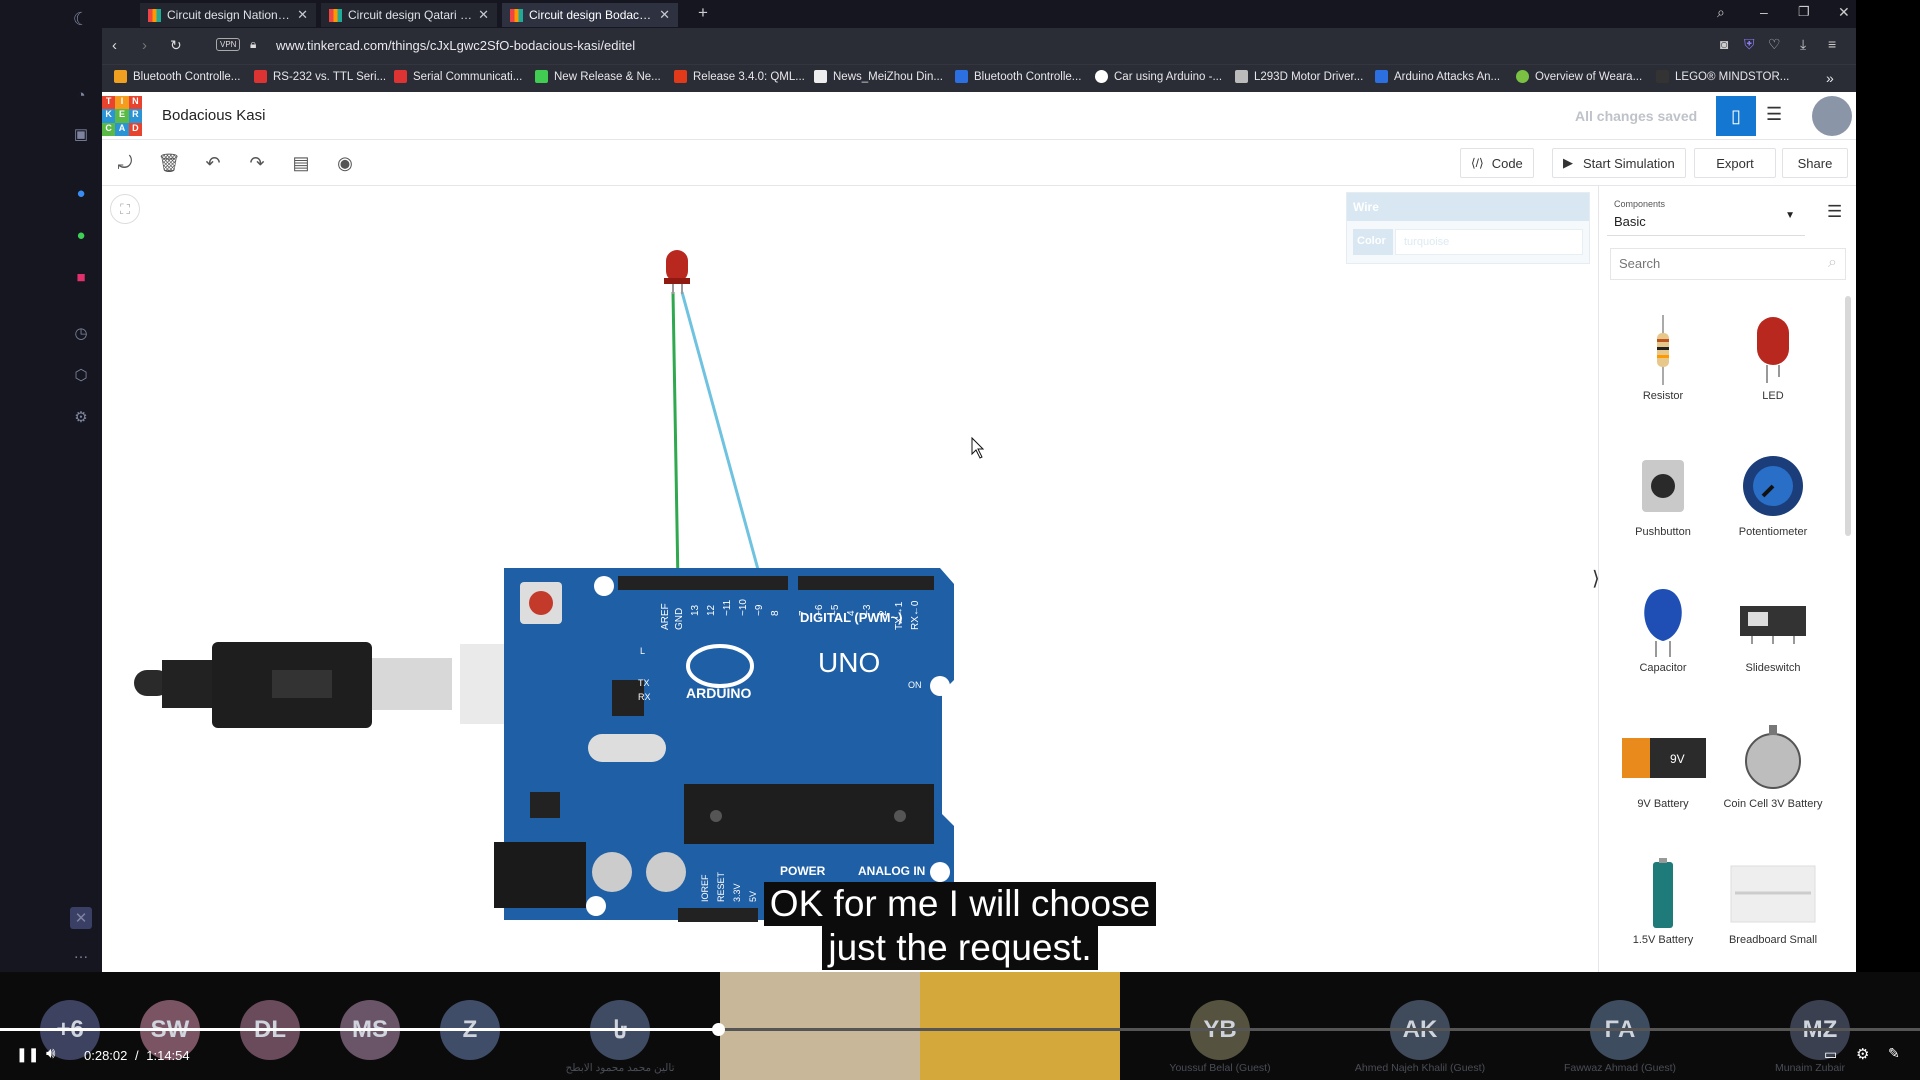  I want to click on sidebar-tool-icon: ✕, so click(81, 918).